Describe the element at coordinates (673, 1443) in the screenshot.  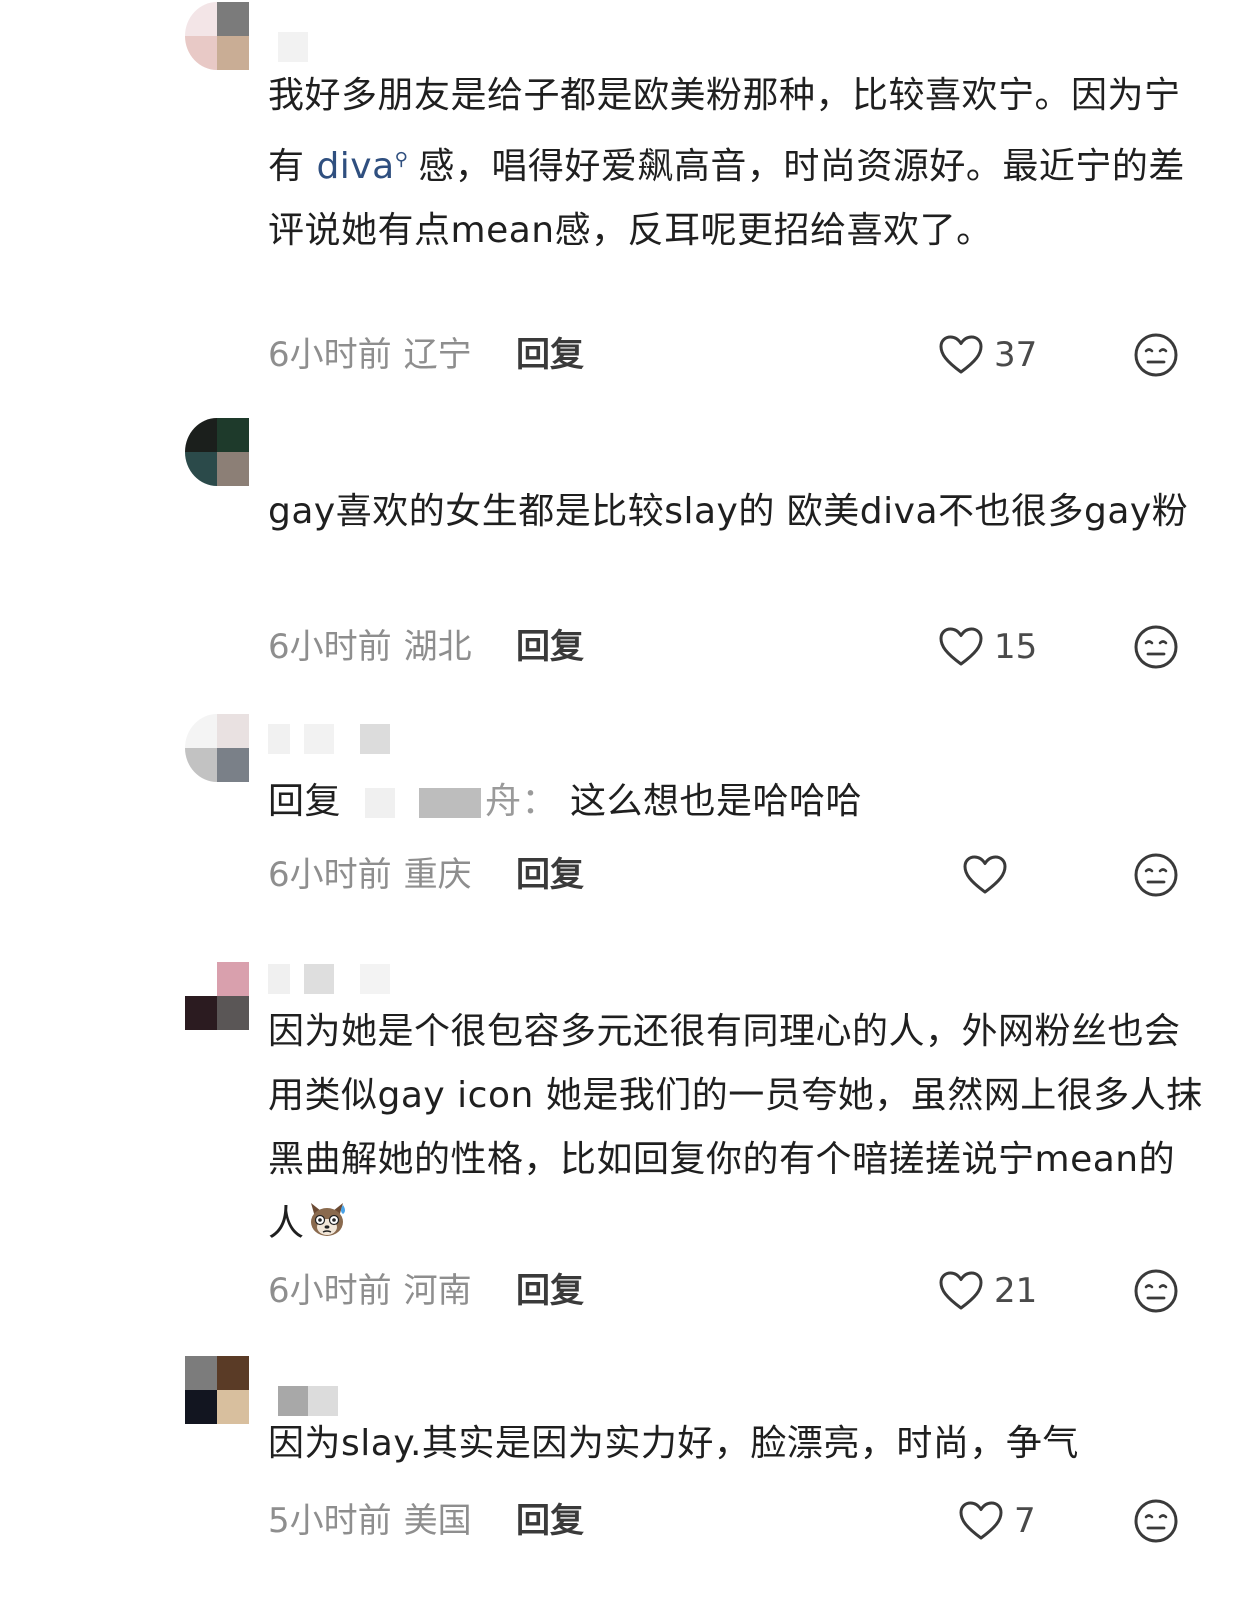
I see `comment-text: 因为slay.其实是因为实力好，脸漂亮，时尚，争气` at that location.